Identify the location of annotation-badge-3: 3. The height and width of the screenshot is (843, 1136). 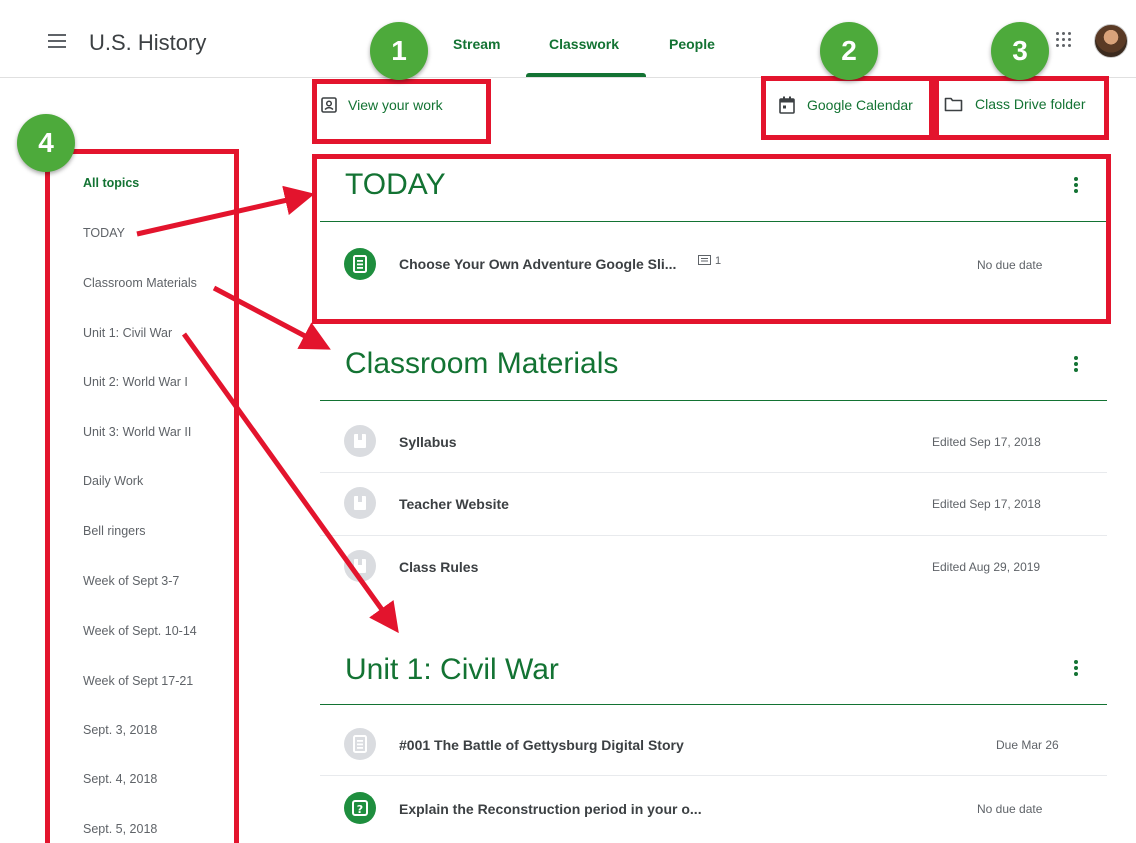
(1020, 51).